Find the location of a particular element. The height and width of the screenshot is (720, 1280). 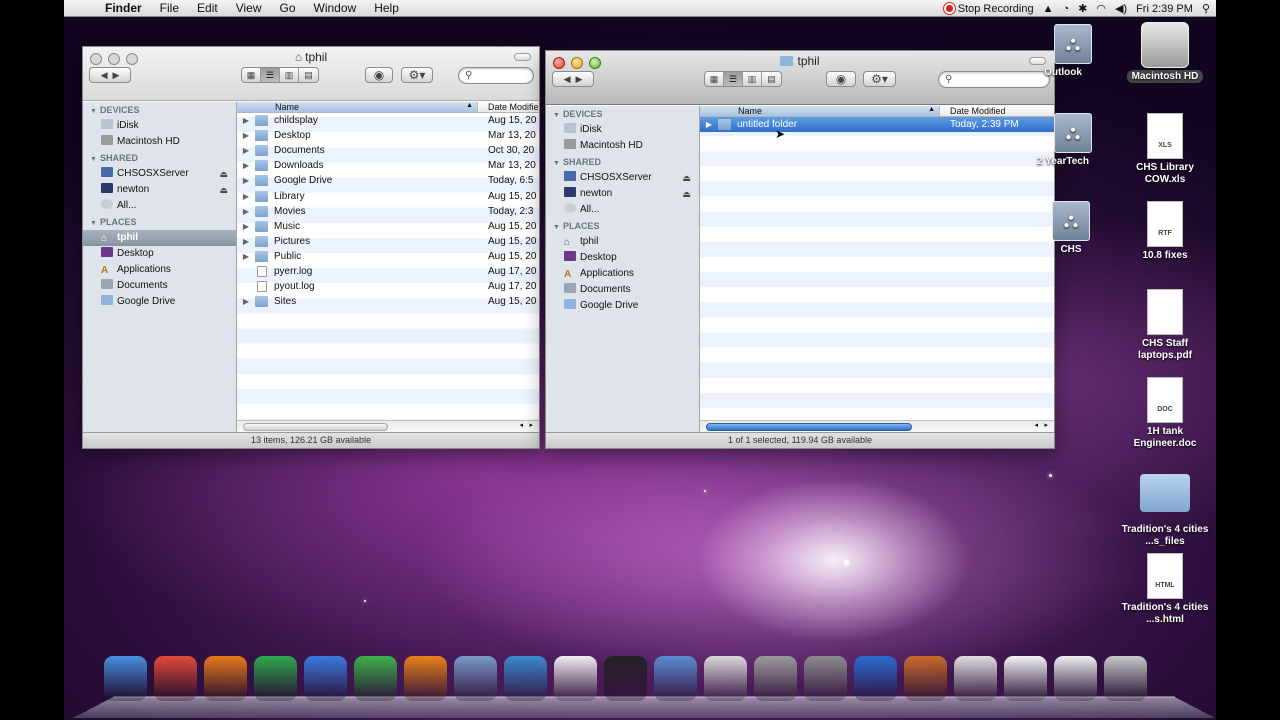

spotlight-icon: ⚲ is located at coordinates (1206, 8).